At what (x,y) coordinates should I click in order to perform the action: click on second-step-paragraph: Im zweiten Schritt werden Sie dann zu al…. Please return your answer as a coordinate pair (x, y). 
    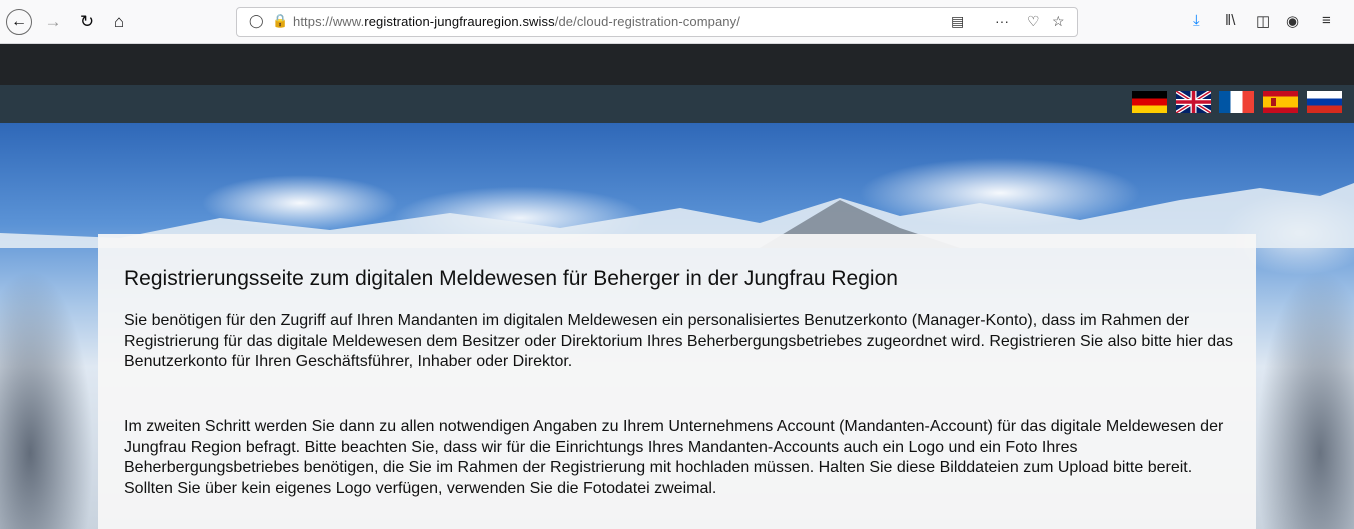
    Looking at the image, I should click on (674, 457).